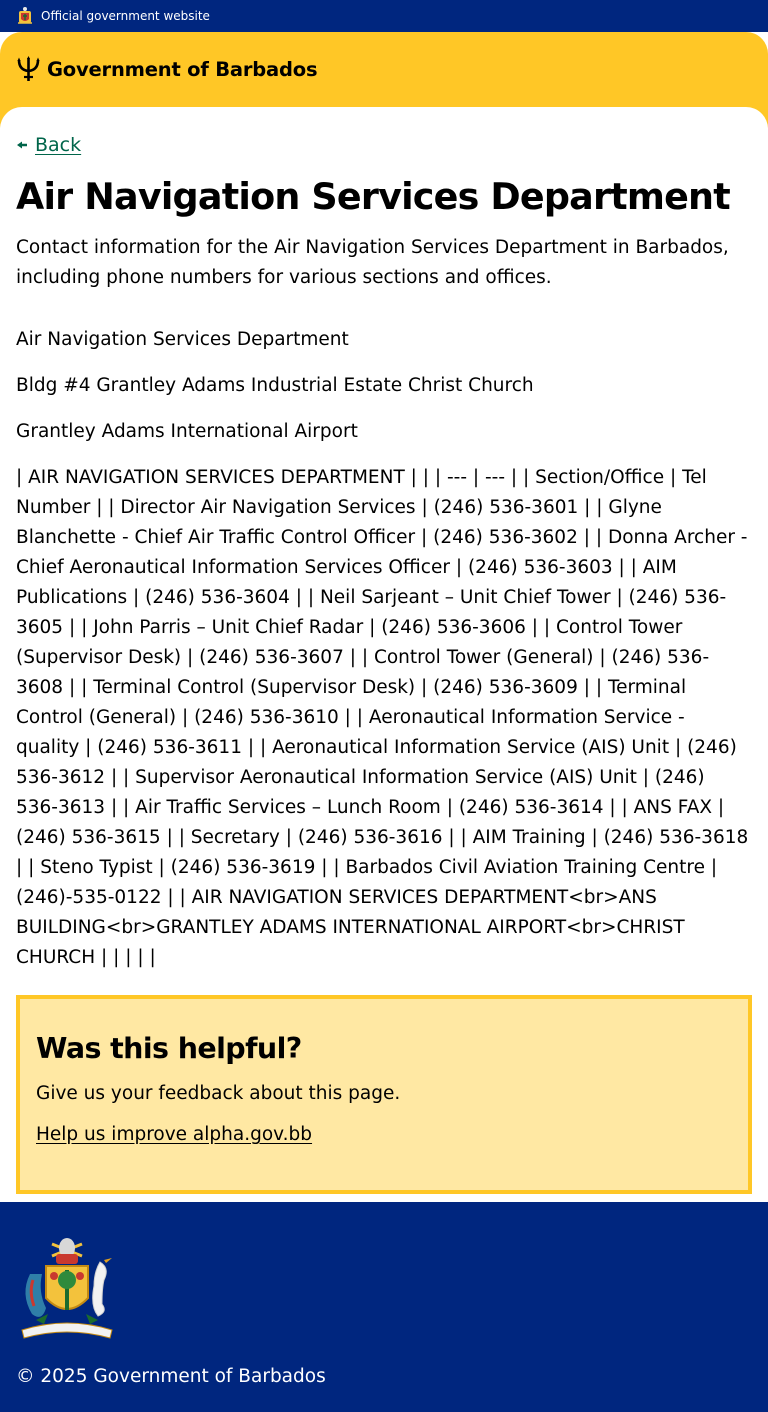  Describe the element at coordinates (218, 1093) in the screenshot. I see `feedback-text: Give us your feedback about this page.` at that location.